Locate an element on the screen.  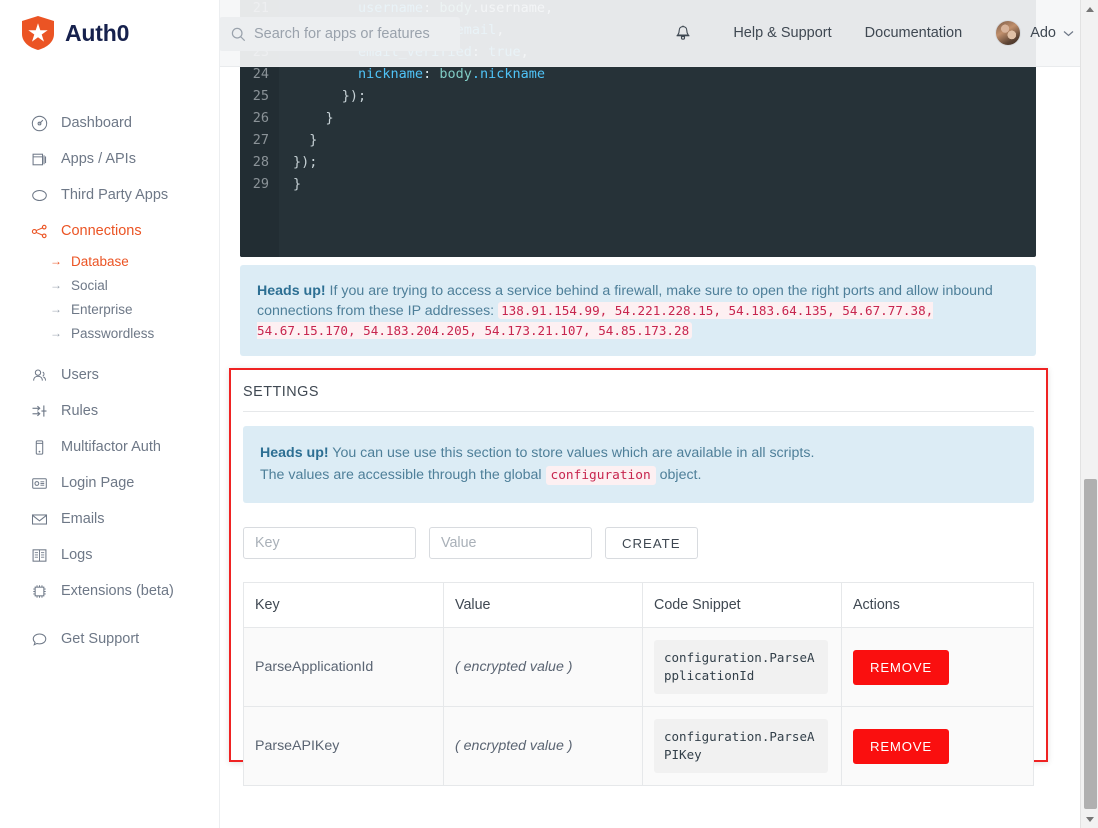
sidebar-item-label: Login Page is located at coordinates (98, 483).